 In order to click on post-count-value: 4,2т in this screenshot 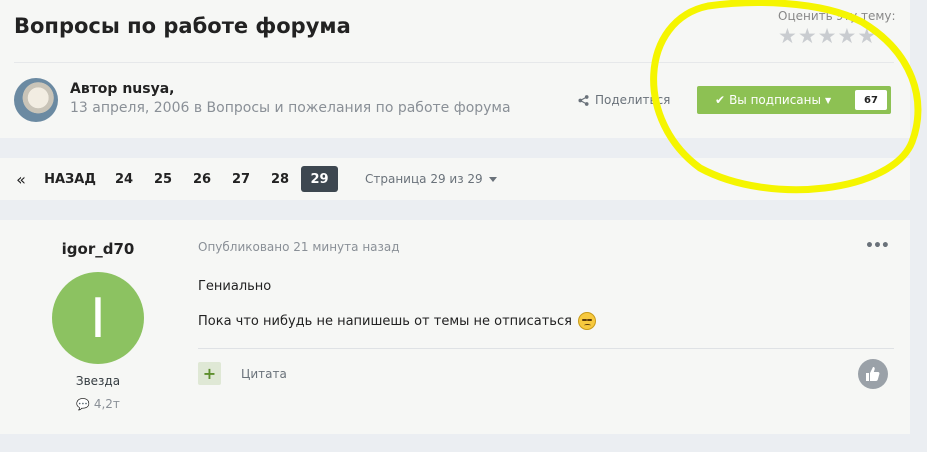, I will do `click(106, 404)`.